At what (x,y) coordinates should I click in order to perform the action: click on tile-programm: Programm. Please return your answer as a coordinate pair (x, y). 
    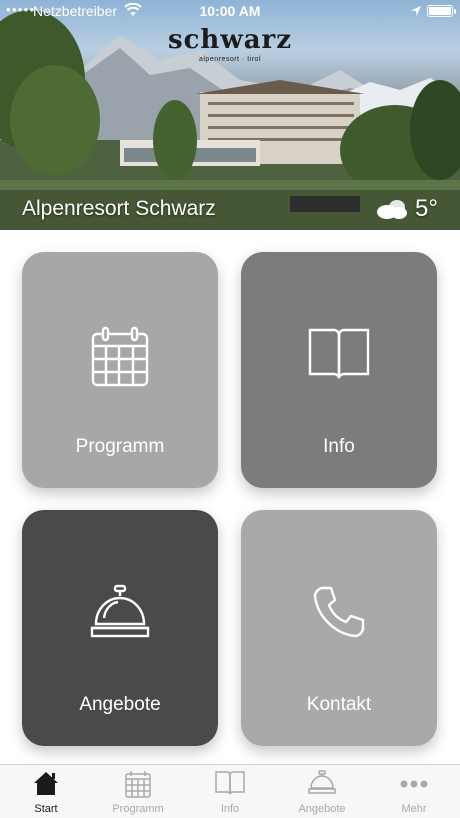
    Looking at the image, I should click on (120, 370).